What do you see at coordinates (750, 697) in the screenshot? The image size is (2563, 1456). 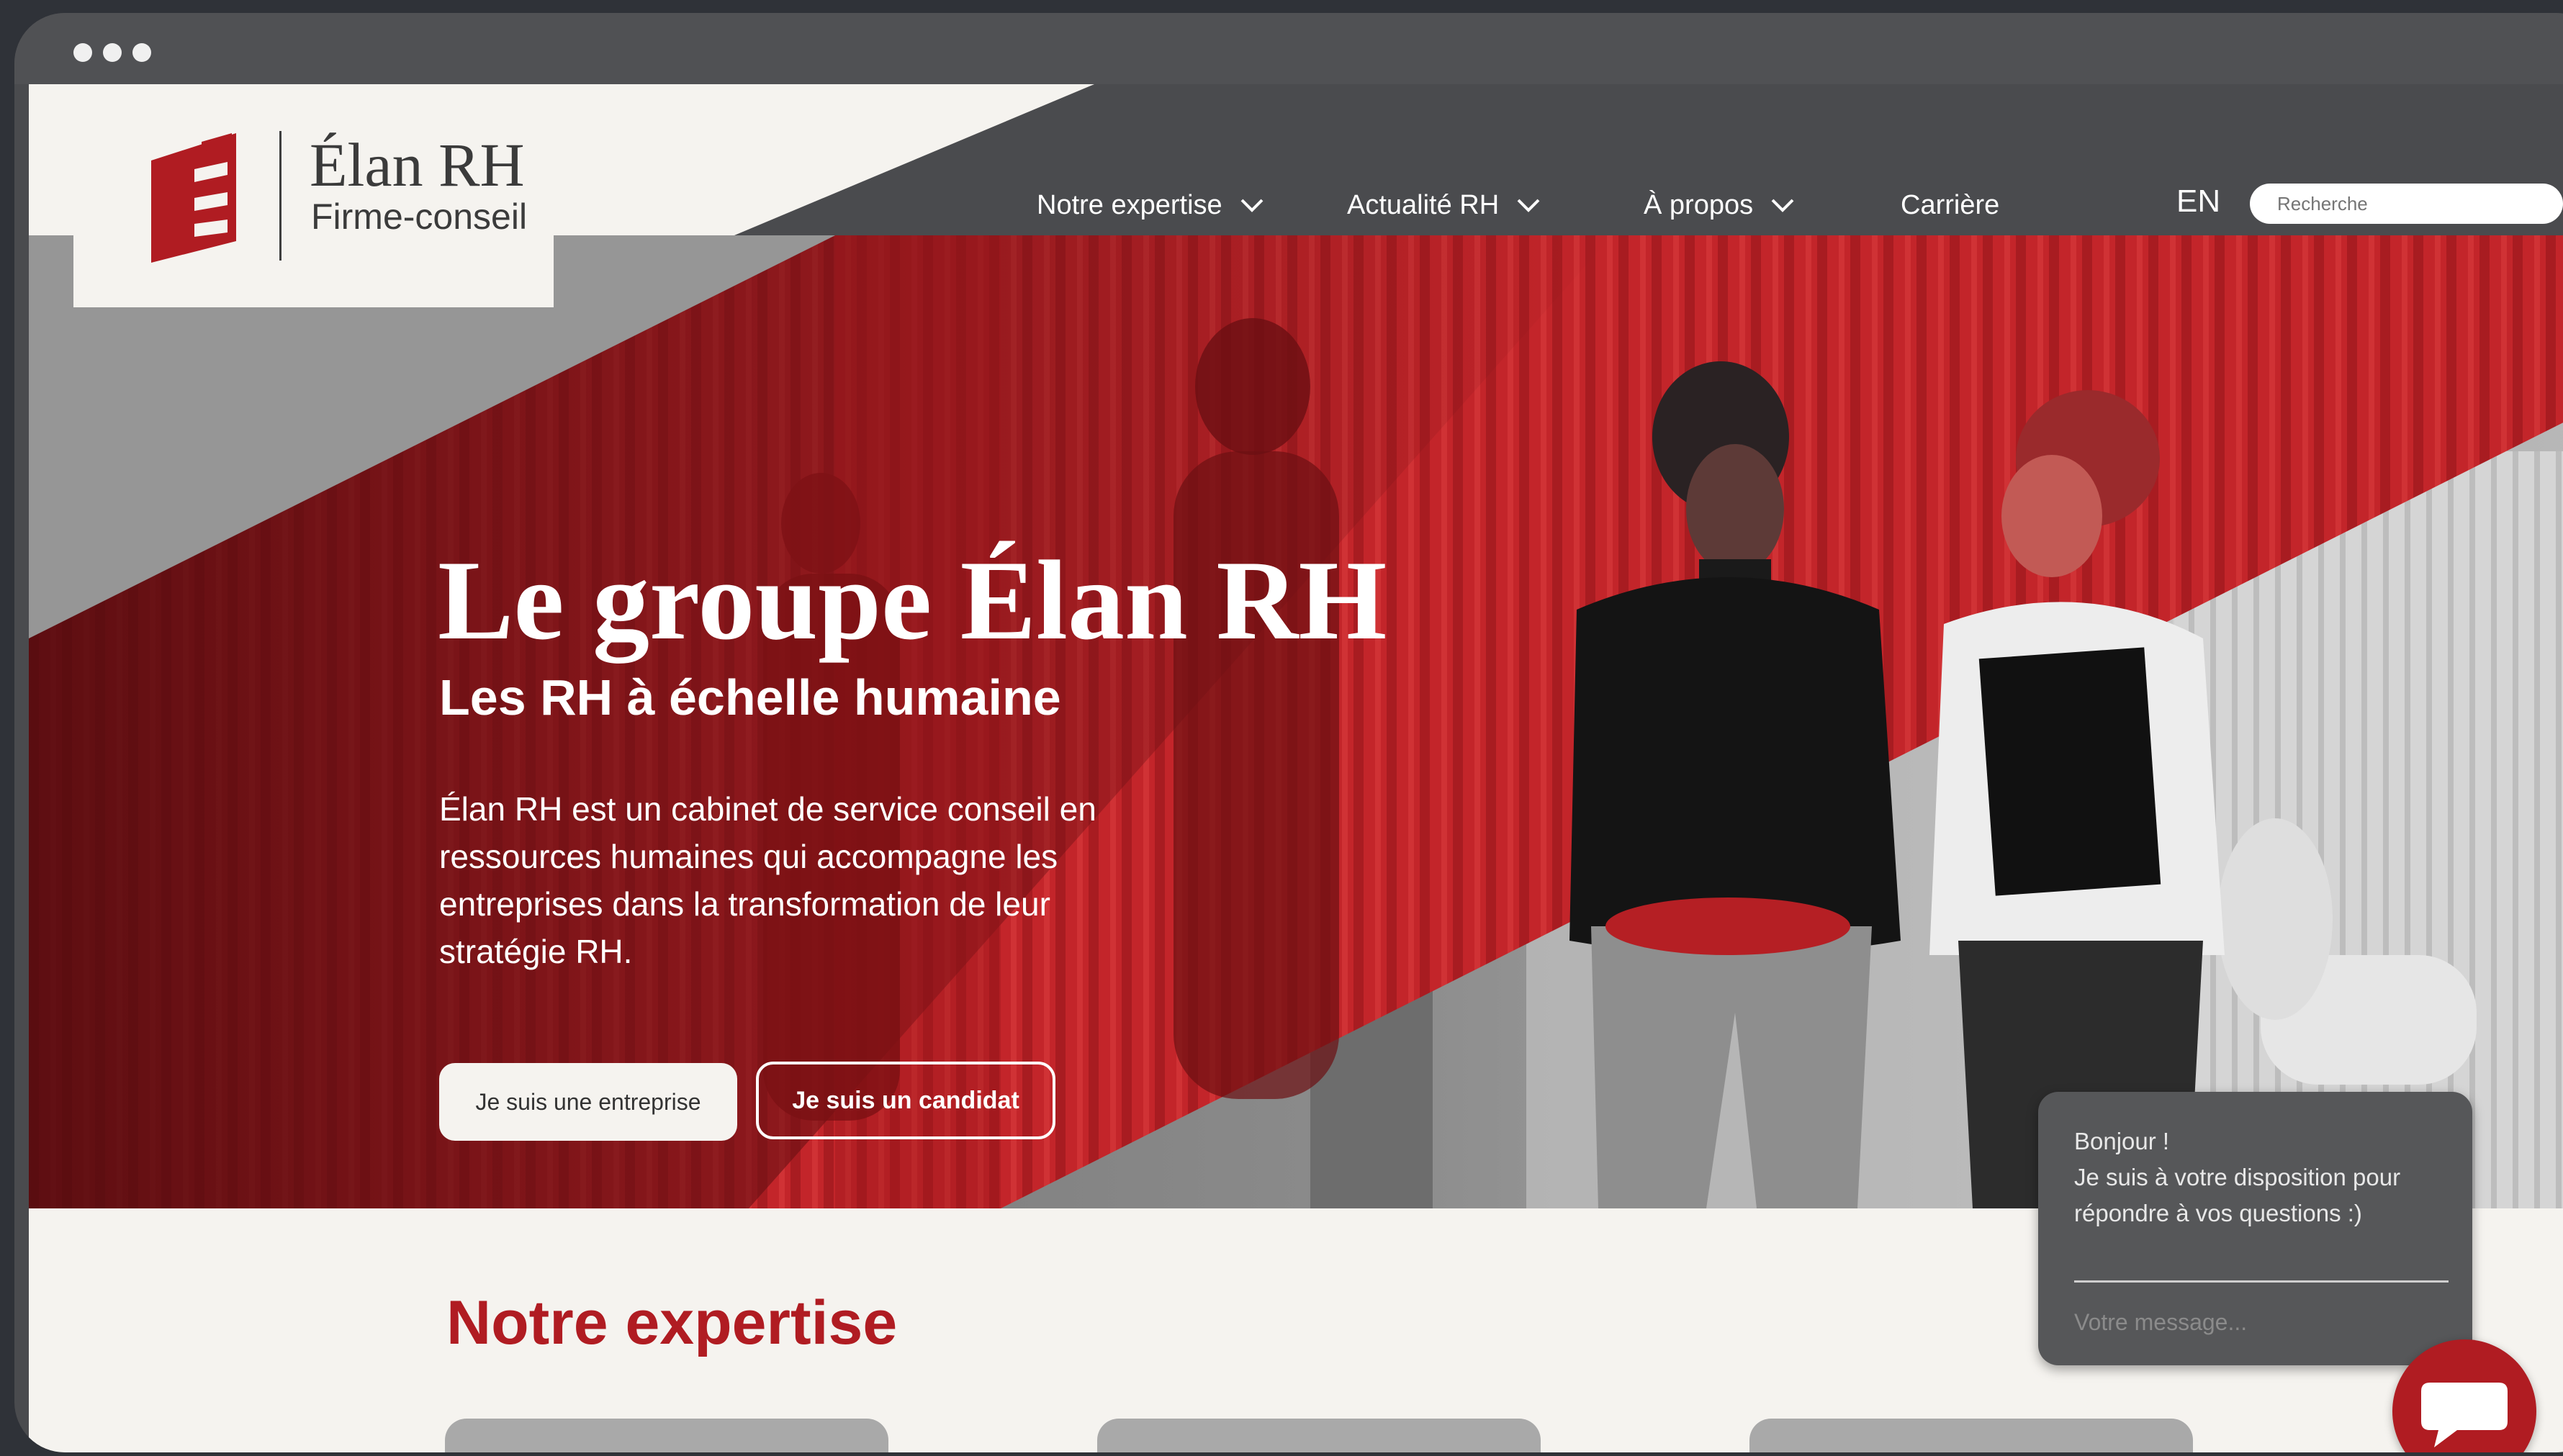 I see `hero-subtitle: Les RH à échelle humaine` at bounding box center [750, 697].